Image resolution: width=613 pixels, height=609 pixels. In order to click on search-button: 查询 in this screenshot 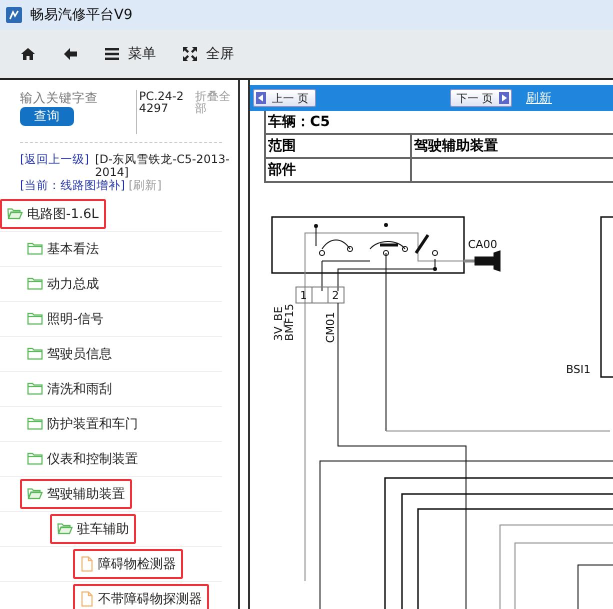, I will do `click(47, 116)`.